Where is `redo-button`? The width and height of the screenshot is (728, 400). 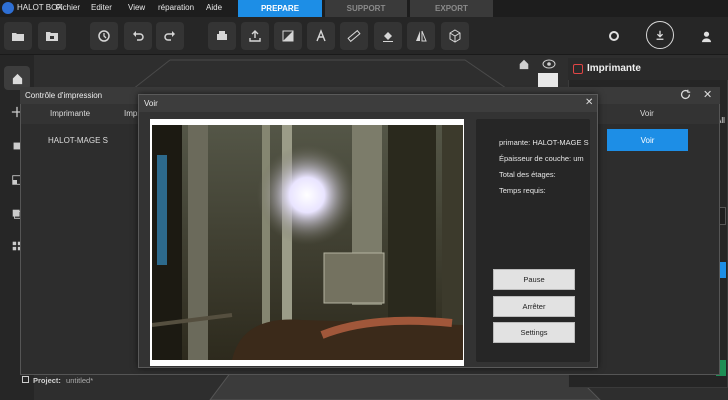 redo-button is located at coordinates (170, 36).